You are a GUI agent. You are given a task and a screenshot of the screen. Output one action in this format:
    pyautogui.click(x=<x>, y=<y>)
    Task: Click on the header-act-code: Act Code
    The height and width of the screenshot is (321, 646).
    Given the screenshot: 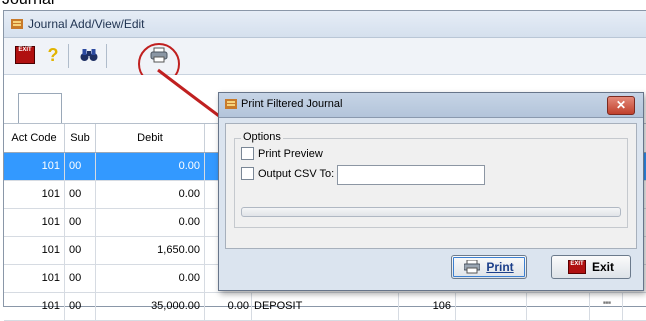 What is the action you would take?
    pyautogui.click(x=34, y=138)
    